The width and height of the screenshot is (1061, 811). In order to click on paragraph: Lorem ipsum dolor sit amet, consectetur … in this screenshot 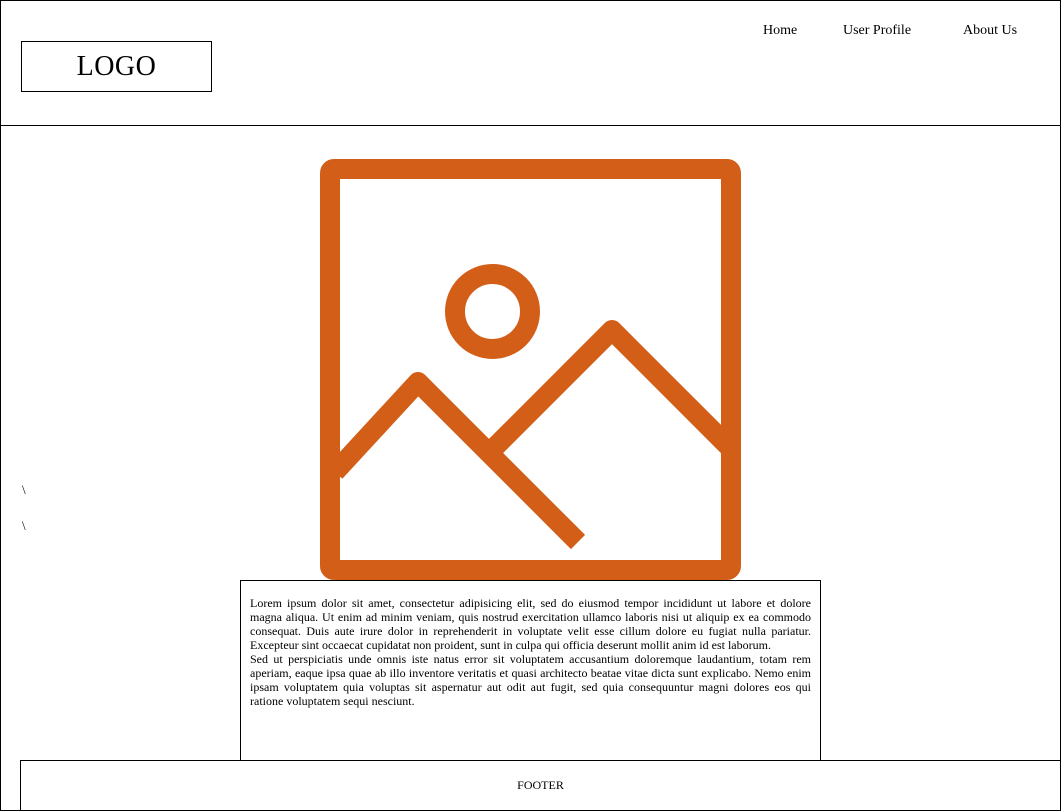, I will do `click(530, 624)`.